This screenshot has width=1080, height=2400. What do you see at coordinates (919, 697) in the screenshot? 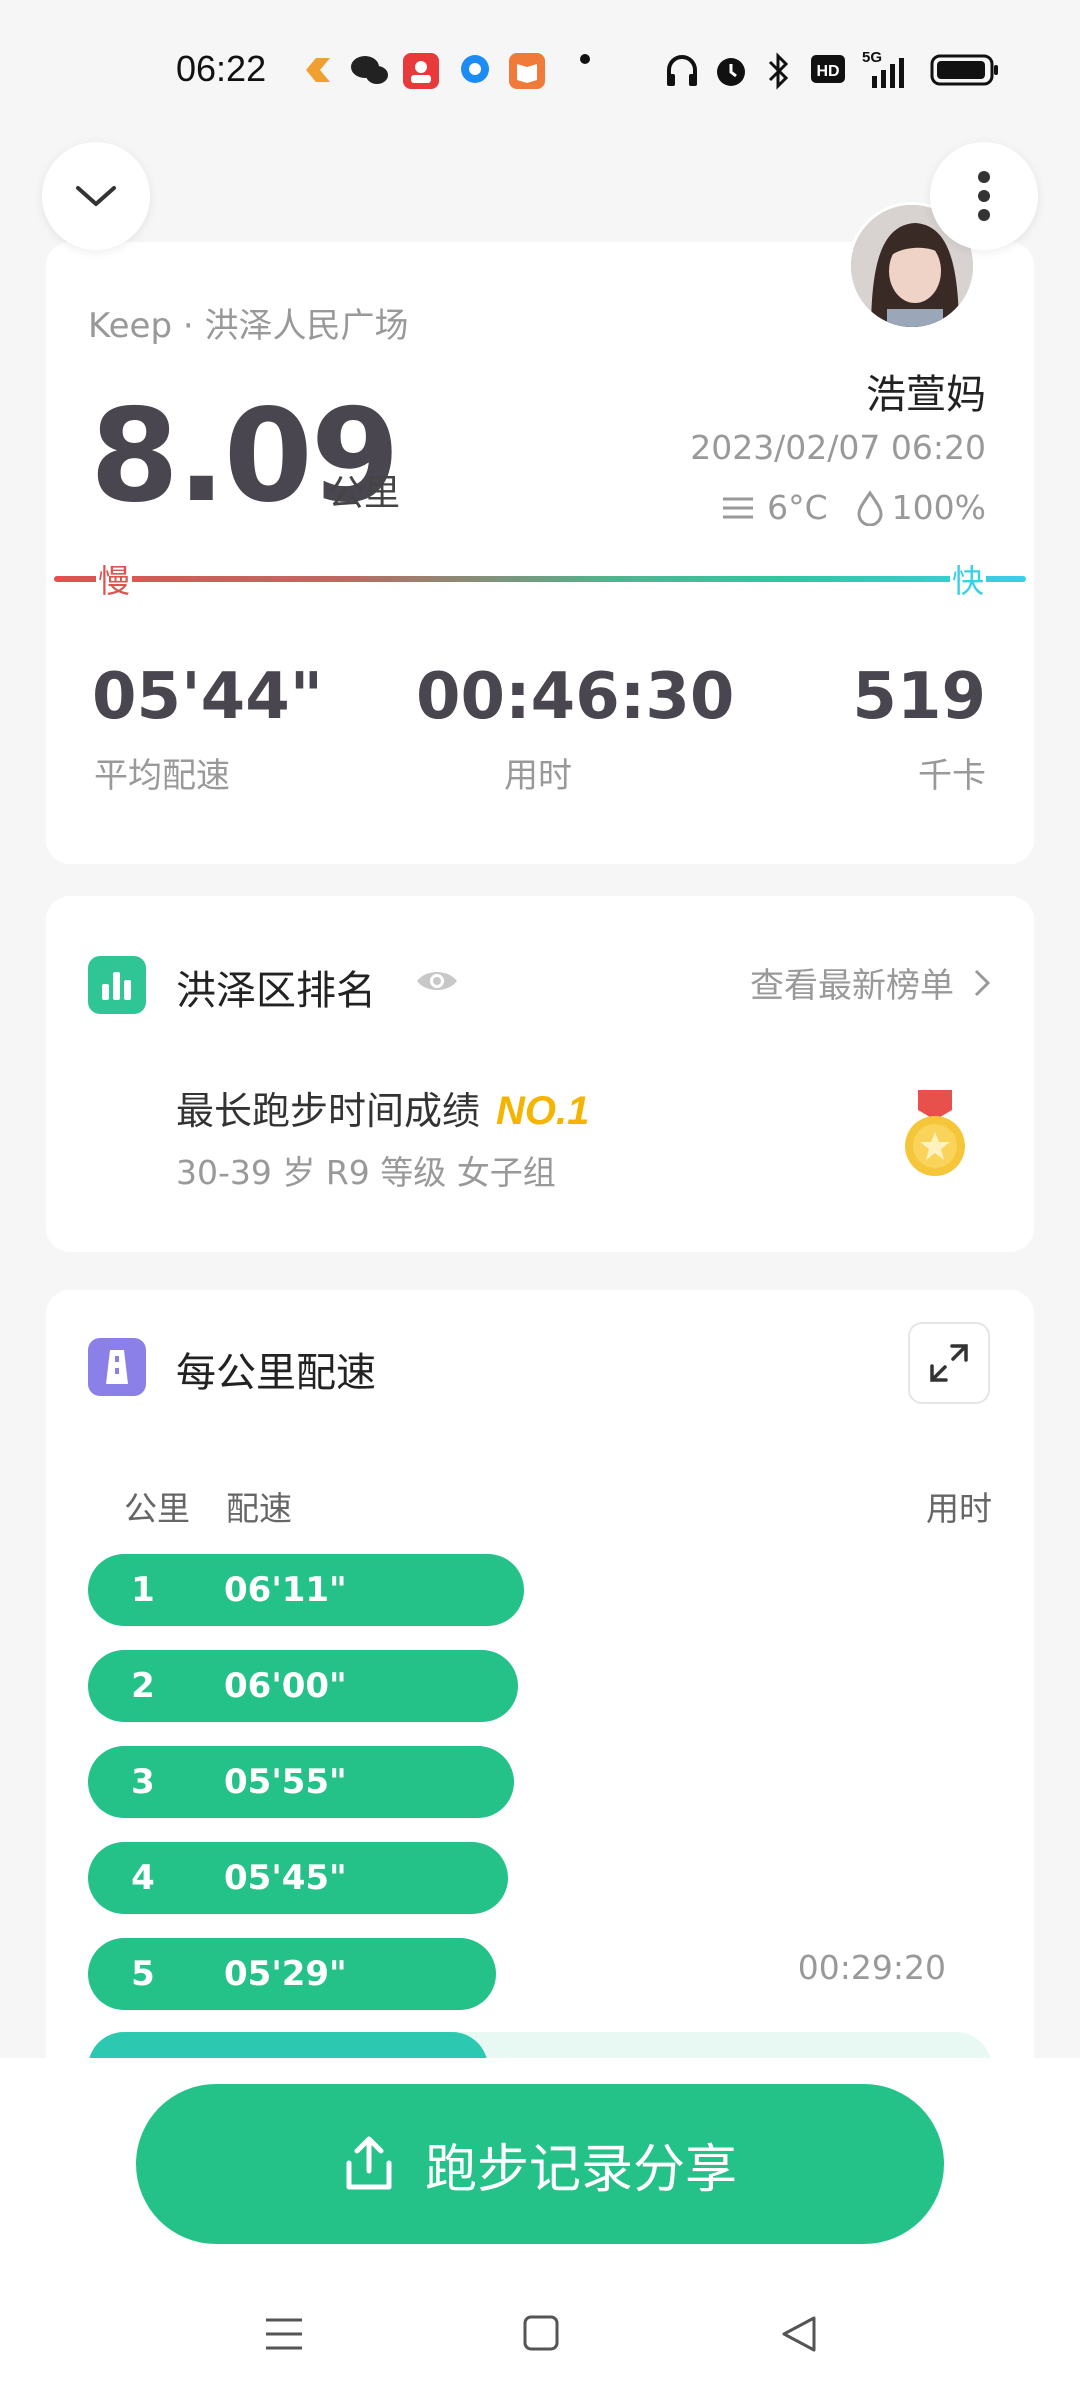
I see `calories-value: 519` at bounding box center [919, 697].